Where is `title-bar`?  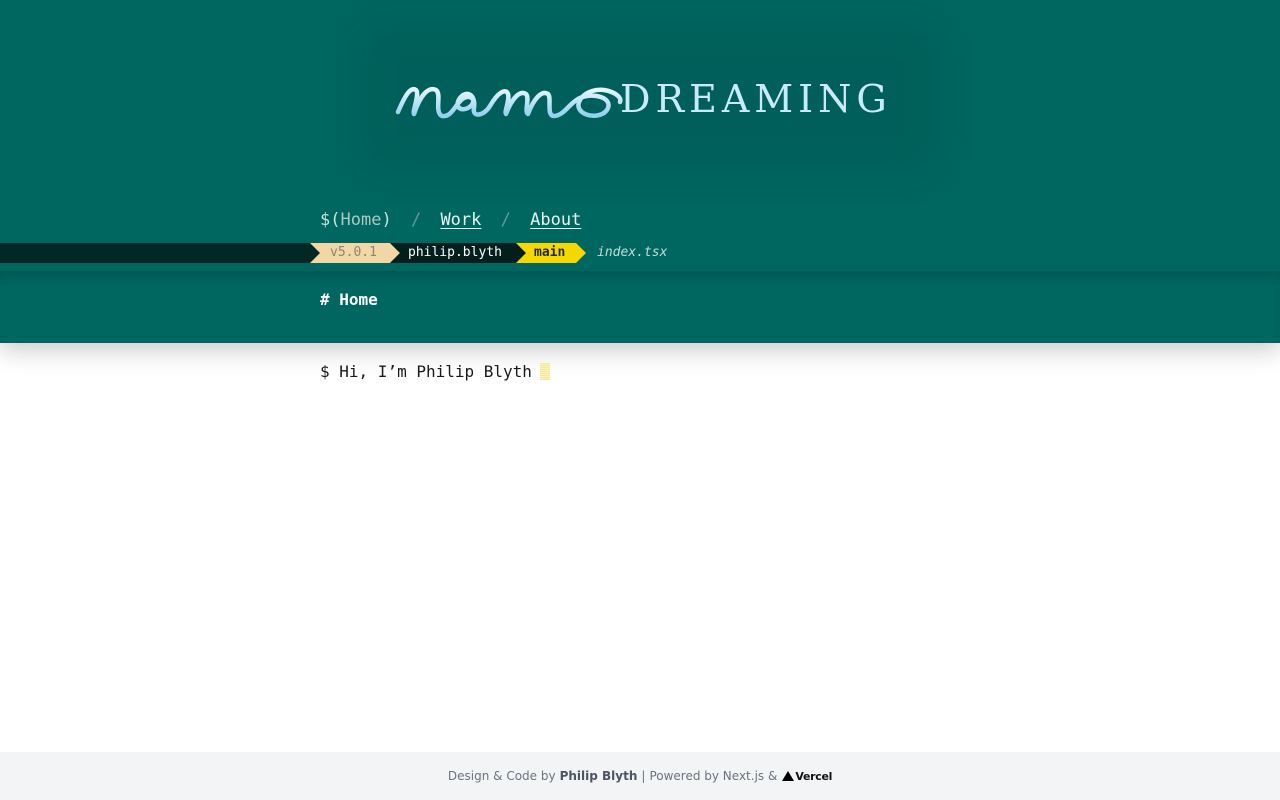
title-bar is located at coordinates (640, 307).